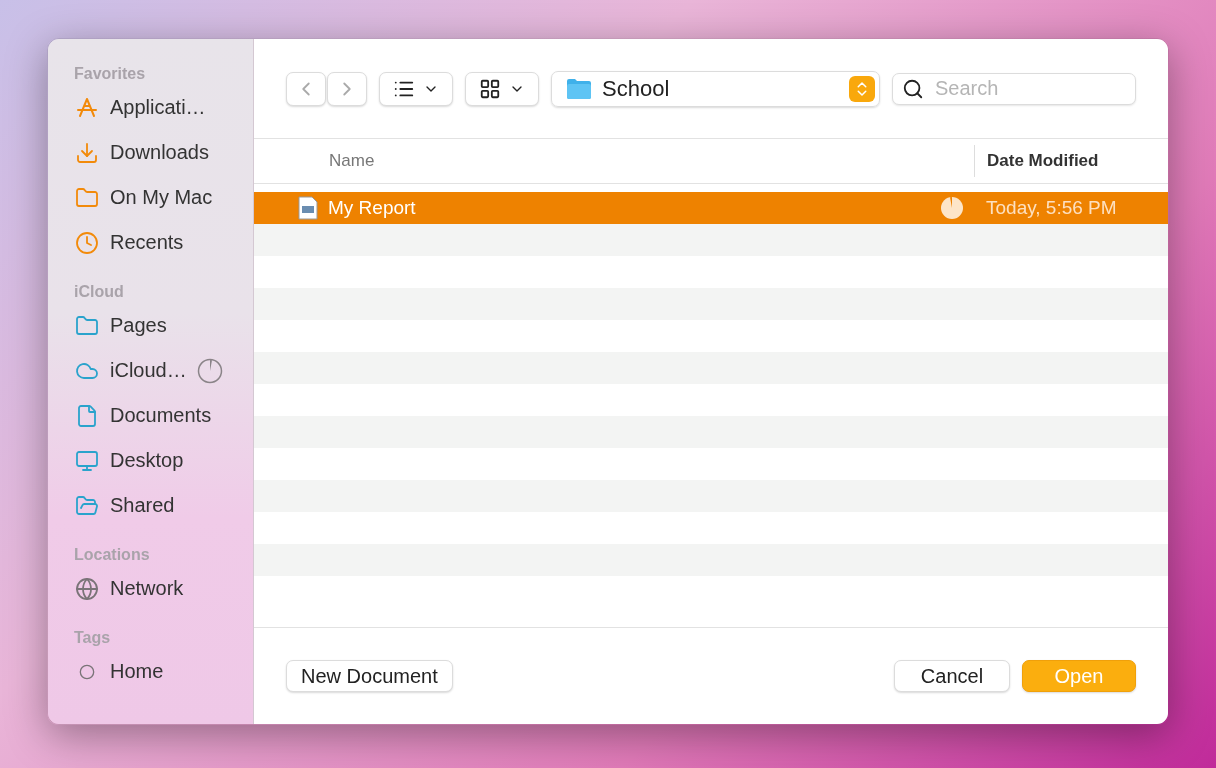 The width and height of the screenshot is (1216, 768). What do you see at coordinates (161, 415) in the screenshot?
I see `sidebar-item: Documents` at bounding box center [161, 415].